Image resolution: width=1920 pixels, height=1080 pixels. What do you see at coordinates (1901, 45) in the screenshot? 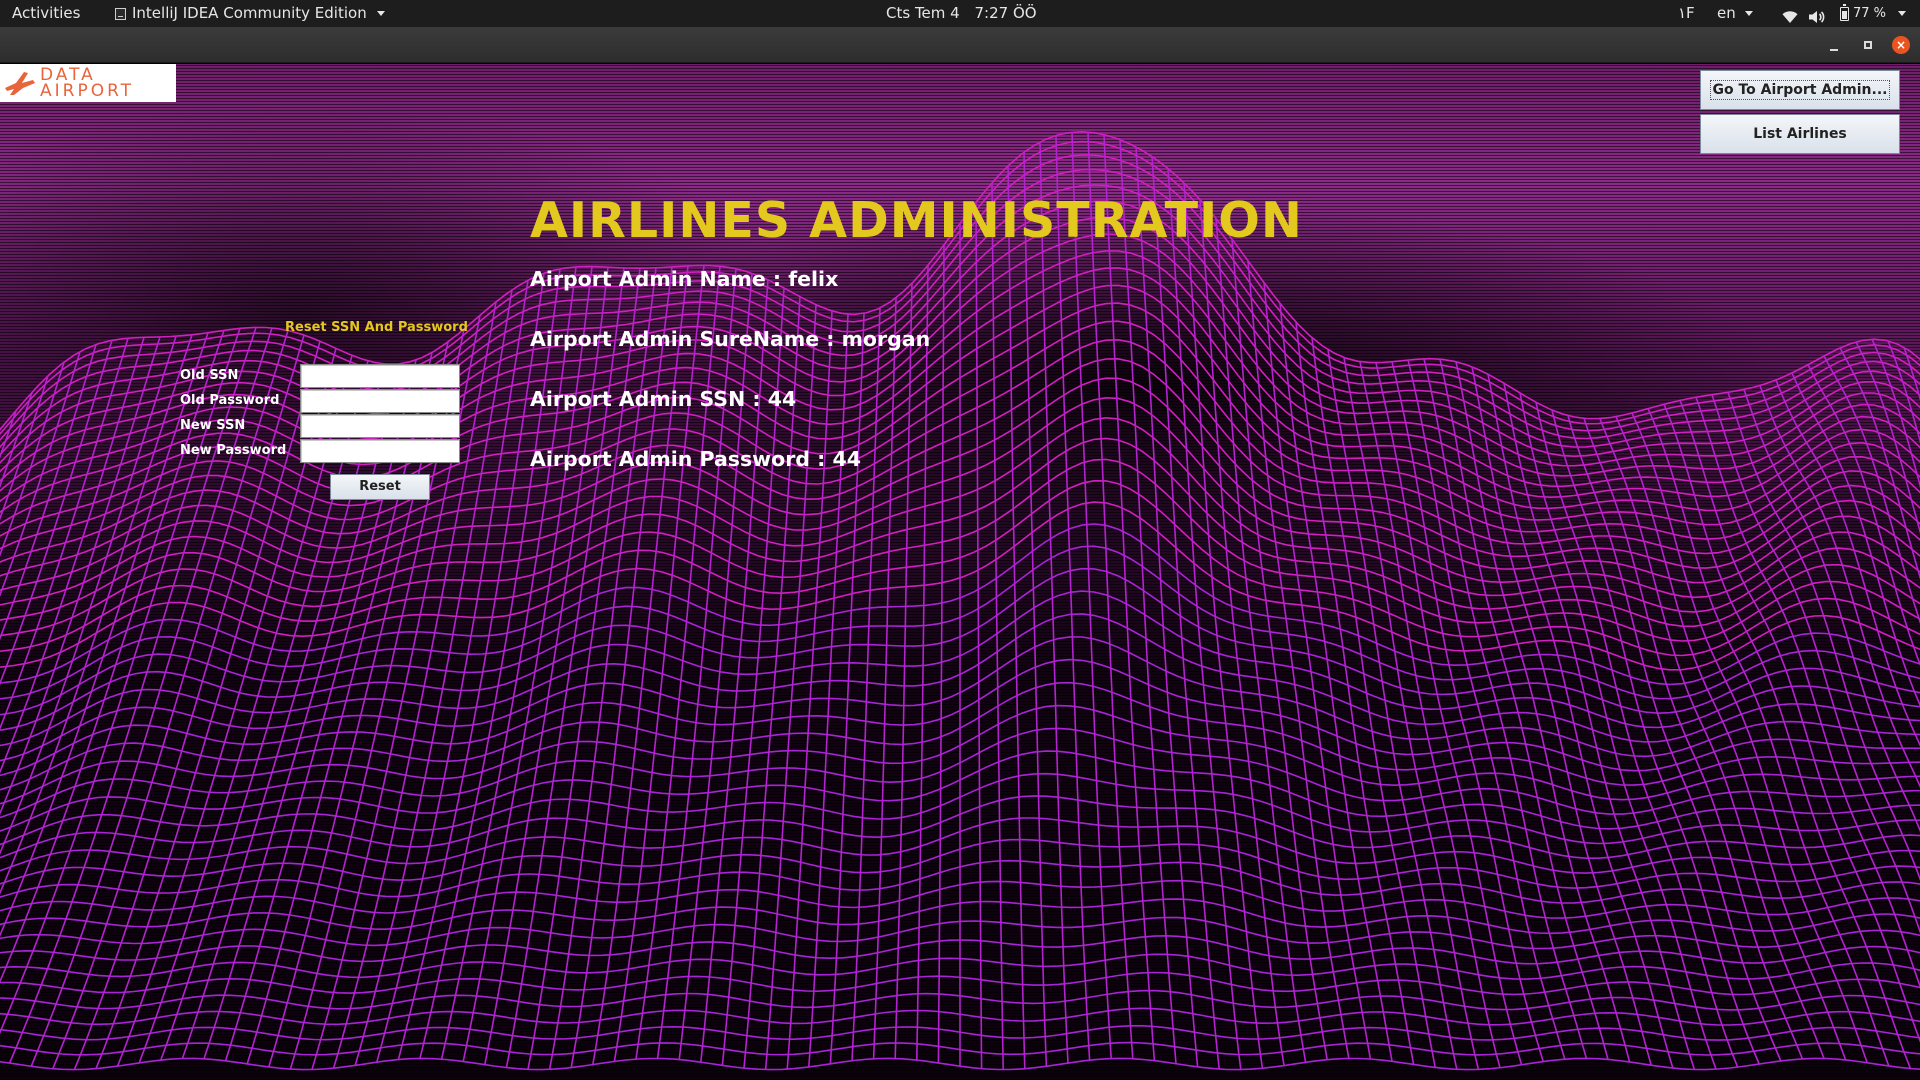
I see `close-icon: ×` at bounding box center [1901, 45].